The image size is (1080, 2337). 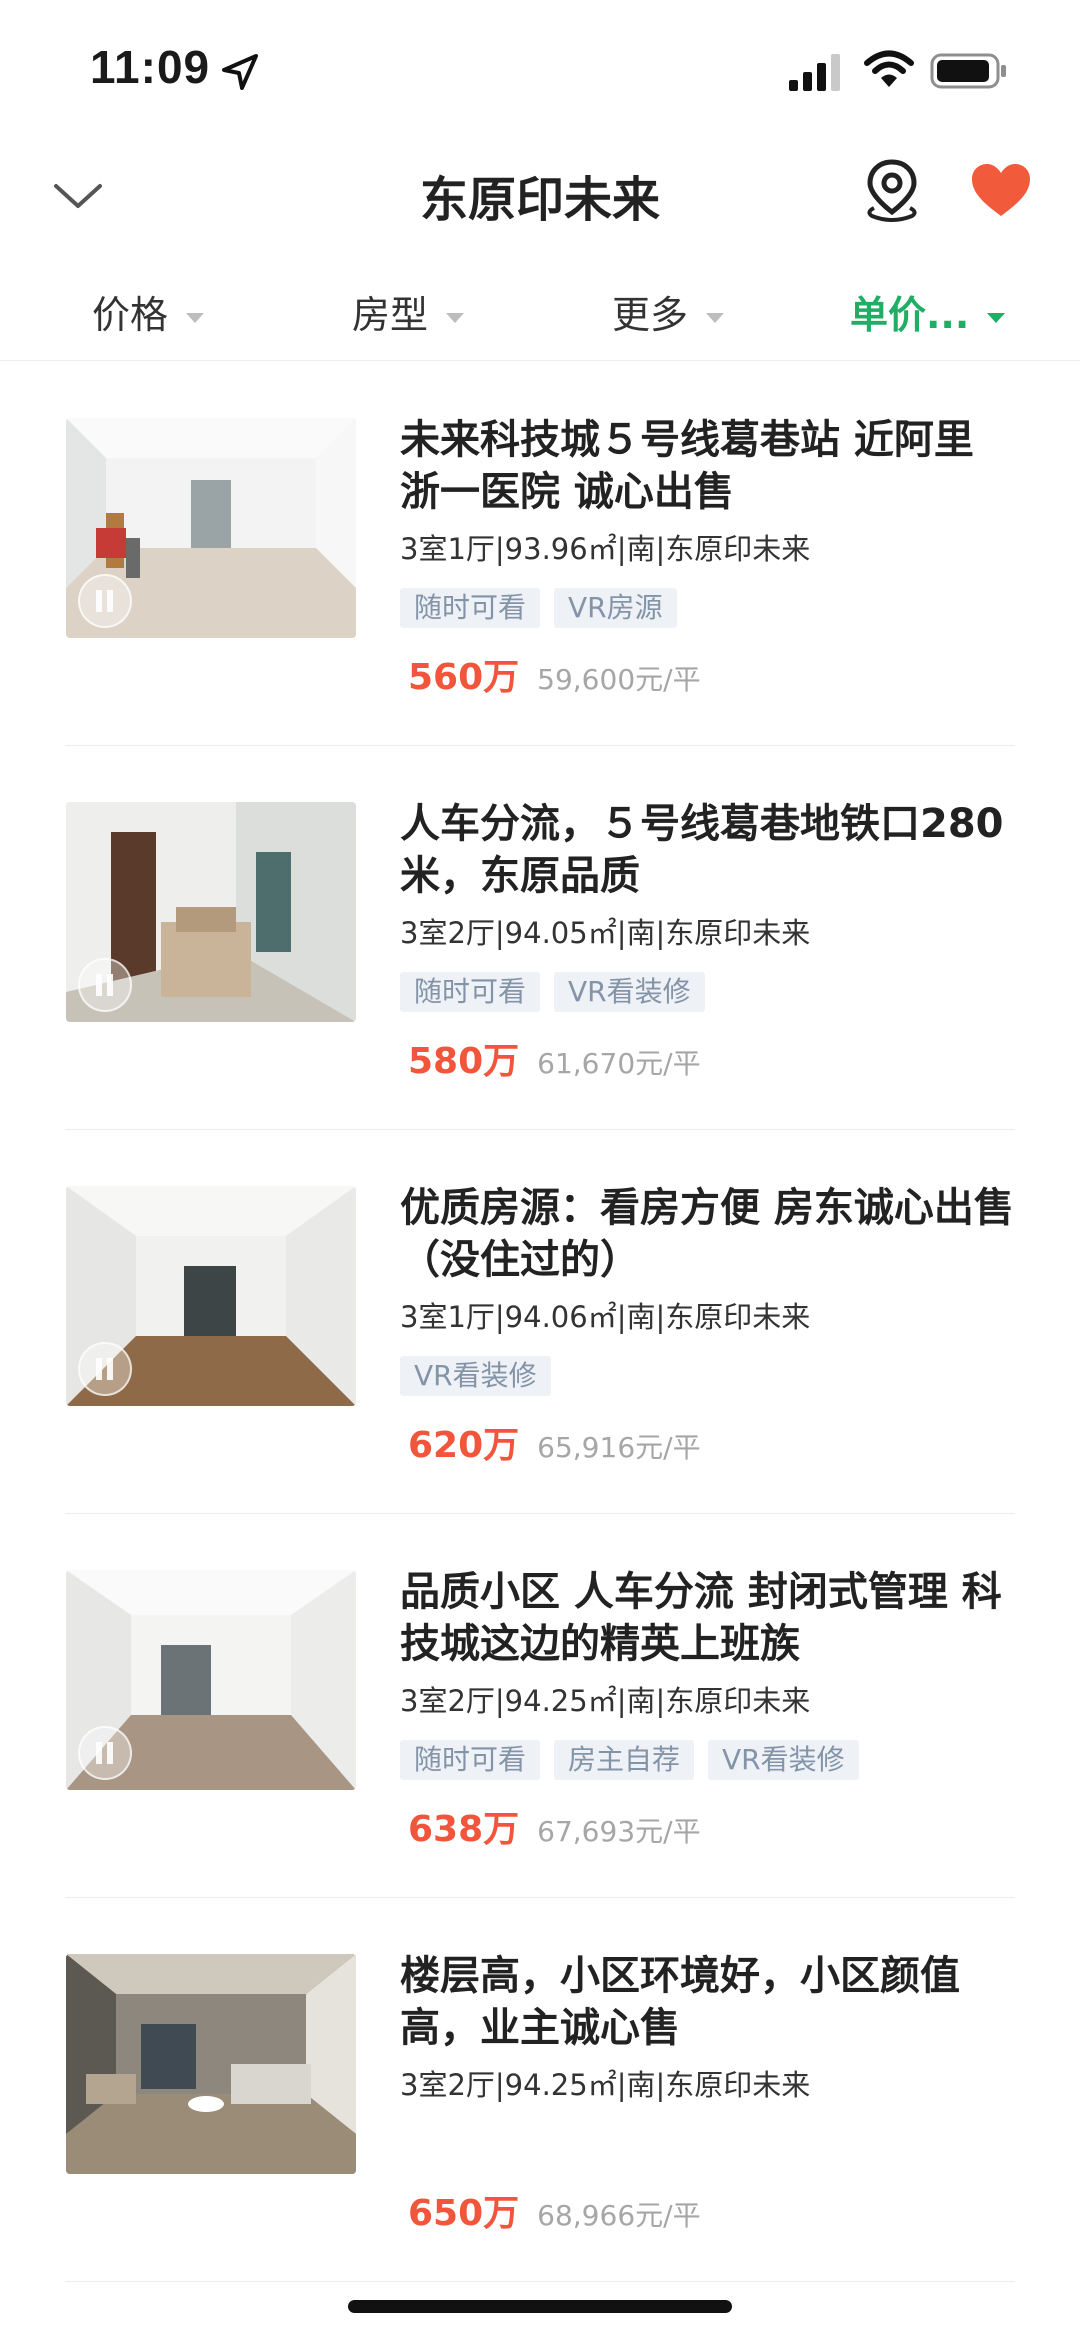 I want to click on filter-price: 价格, so click(x=148, y=311).